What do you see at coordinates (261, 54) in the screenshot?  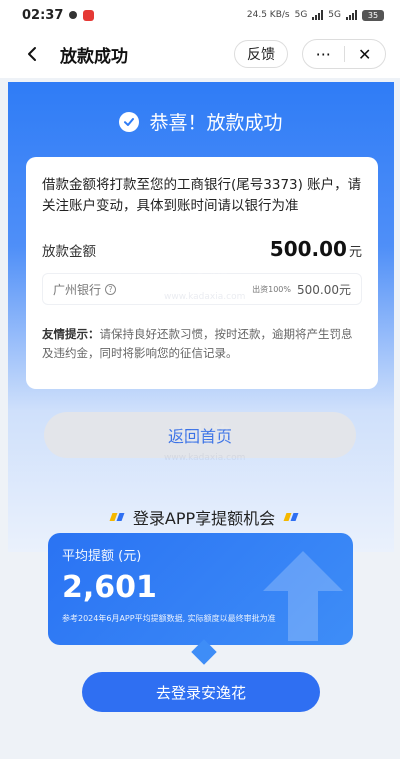 I see `feedback-button: 反馈` at bounding box center [261, 54].